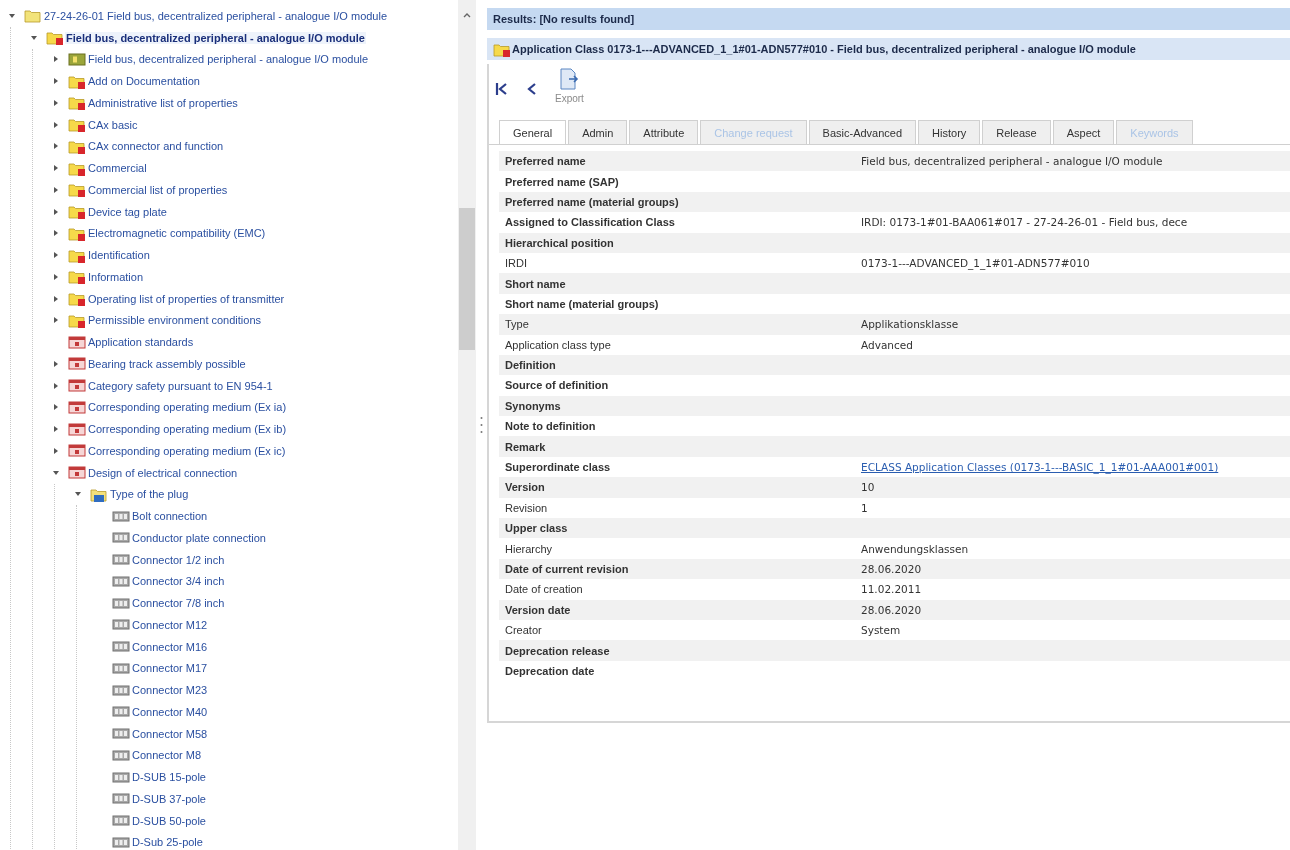 The height and width of the screenshot is (850, 1290). Describe the element at coordinates (532, 89) in the screenshot. I see `previous-button` at that location.